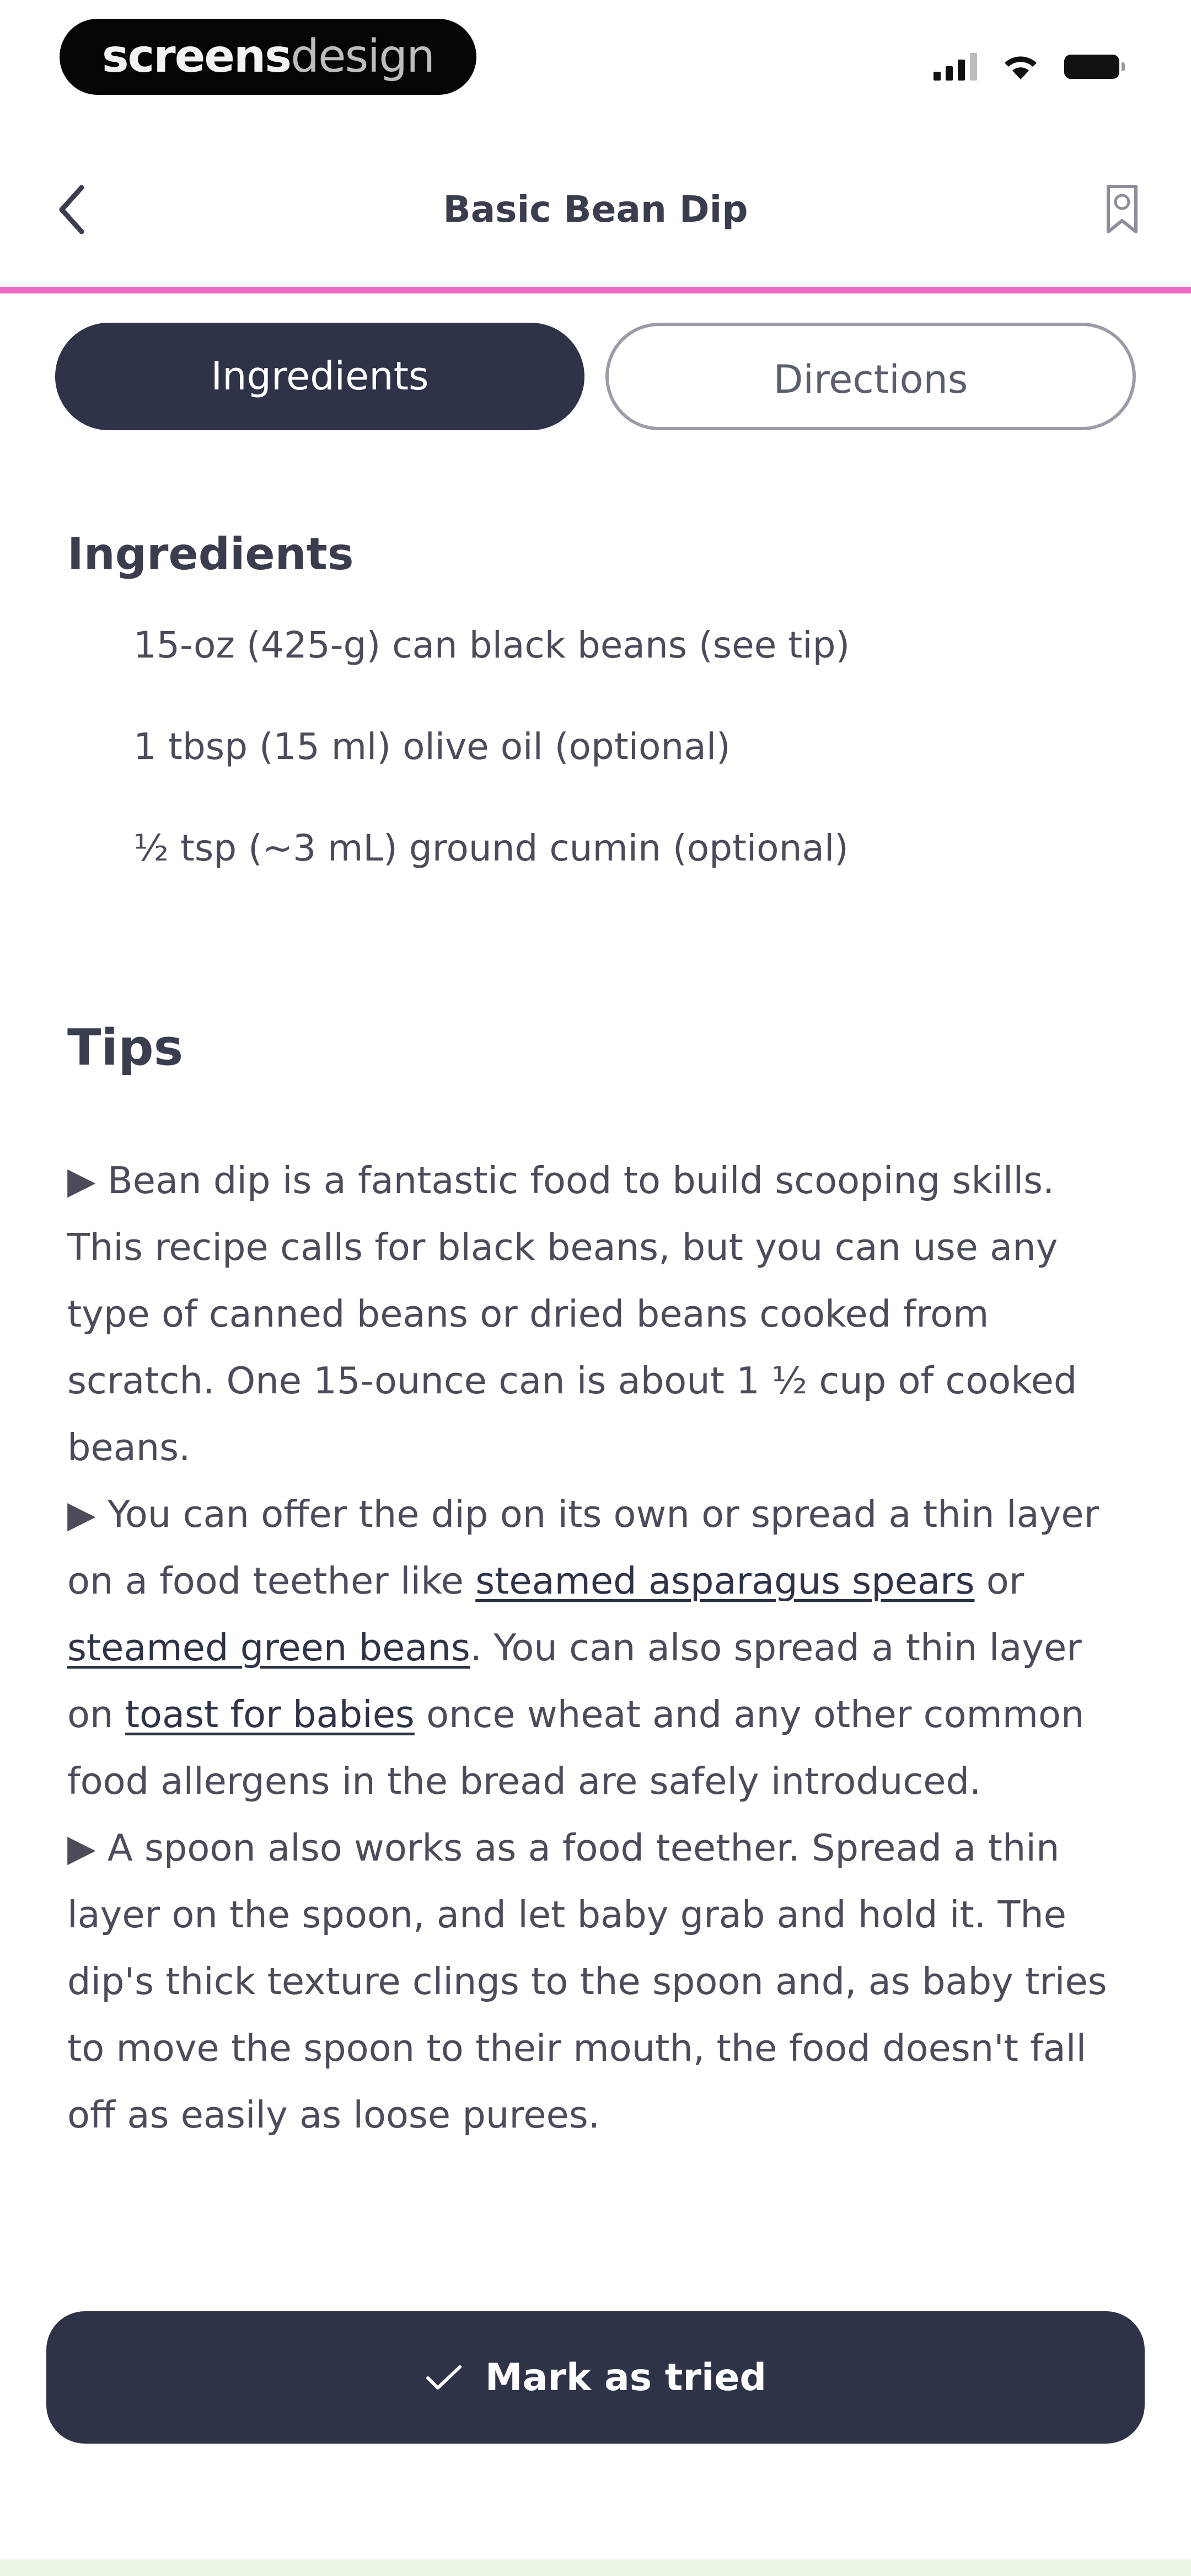  What do you see at coordinates (595, 290) in the screenshot?
I see `accent-divider` at bounding box center [595, 290].